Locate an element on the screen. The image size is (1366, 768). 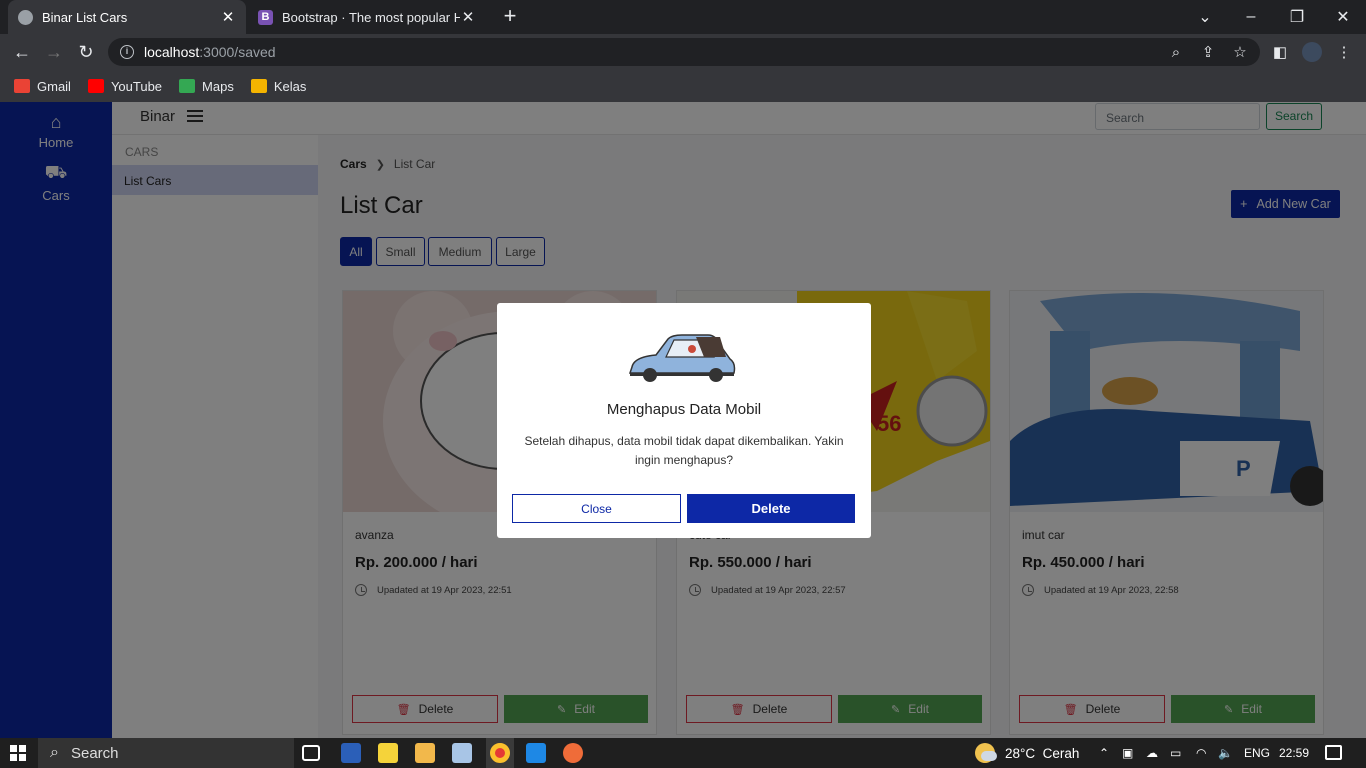
gmail-icon is located at coordinates (22, 86).